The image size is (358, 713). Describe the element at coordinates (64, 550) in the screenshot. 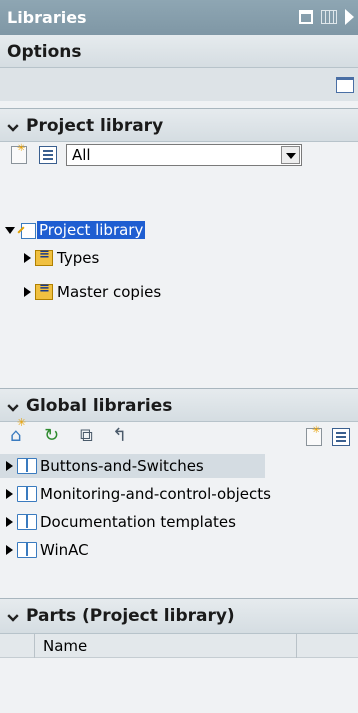

I see `library-item-label: WinAC` at that location.